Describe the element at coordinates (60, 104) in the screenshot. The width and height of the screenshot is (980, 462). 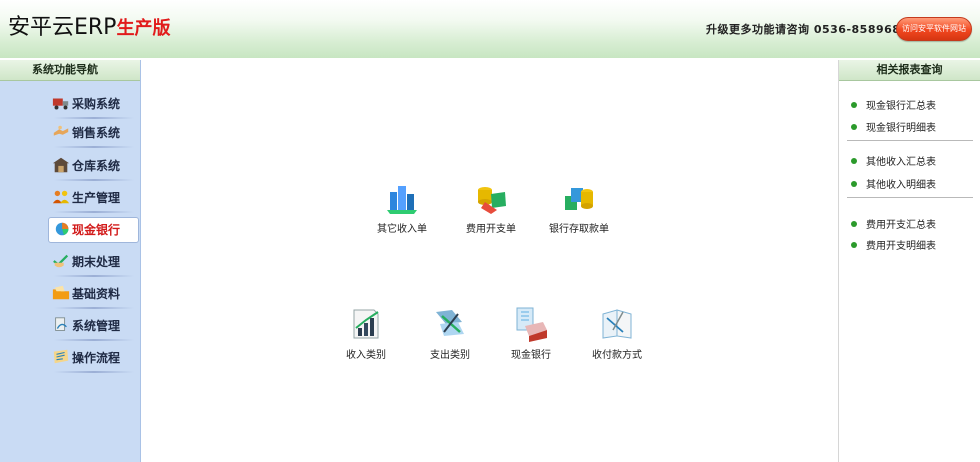
I see `truck-icon` at that location.